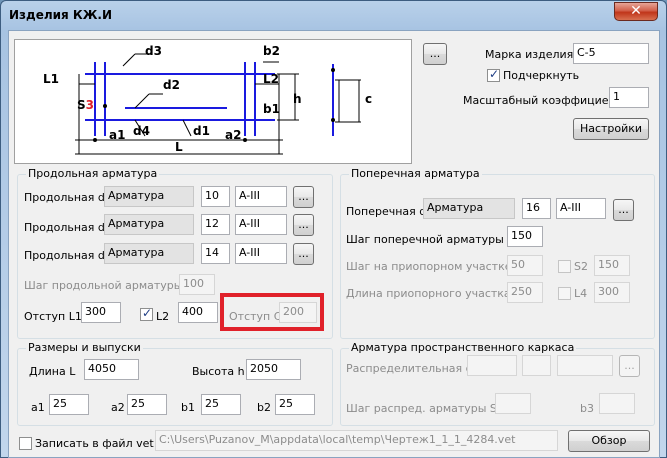 The width and height of the screenshot is (667, 458). Describe the element at coordinates (51, 79) in the screenshot. I see `label-l1: L1` at that location.